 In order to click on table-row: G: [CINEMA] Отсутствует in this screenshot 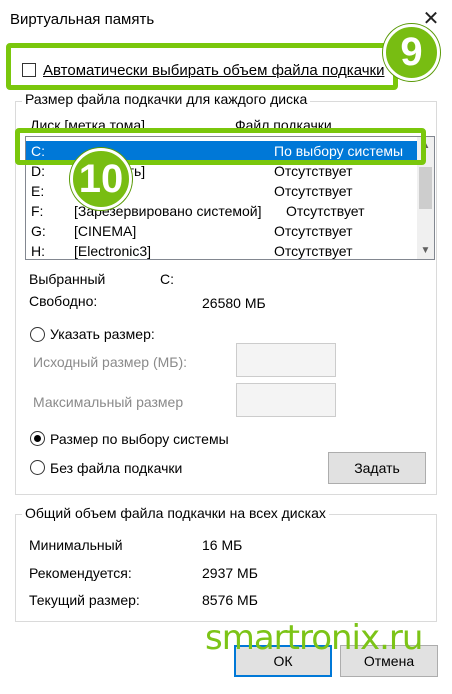, I will do `click(222, 231)`.